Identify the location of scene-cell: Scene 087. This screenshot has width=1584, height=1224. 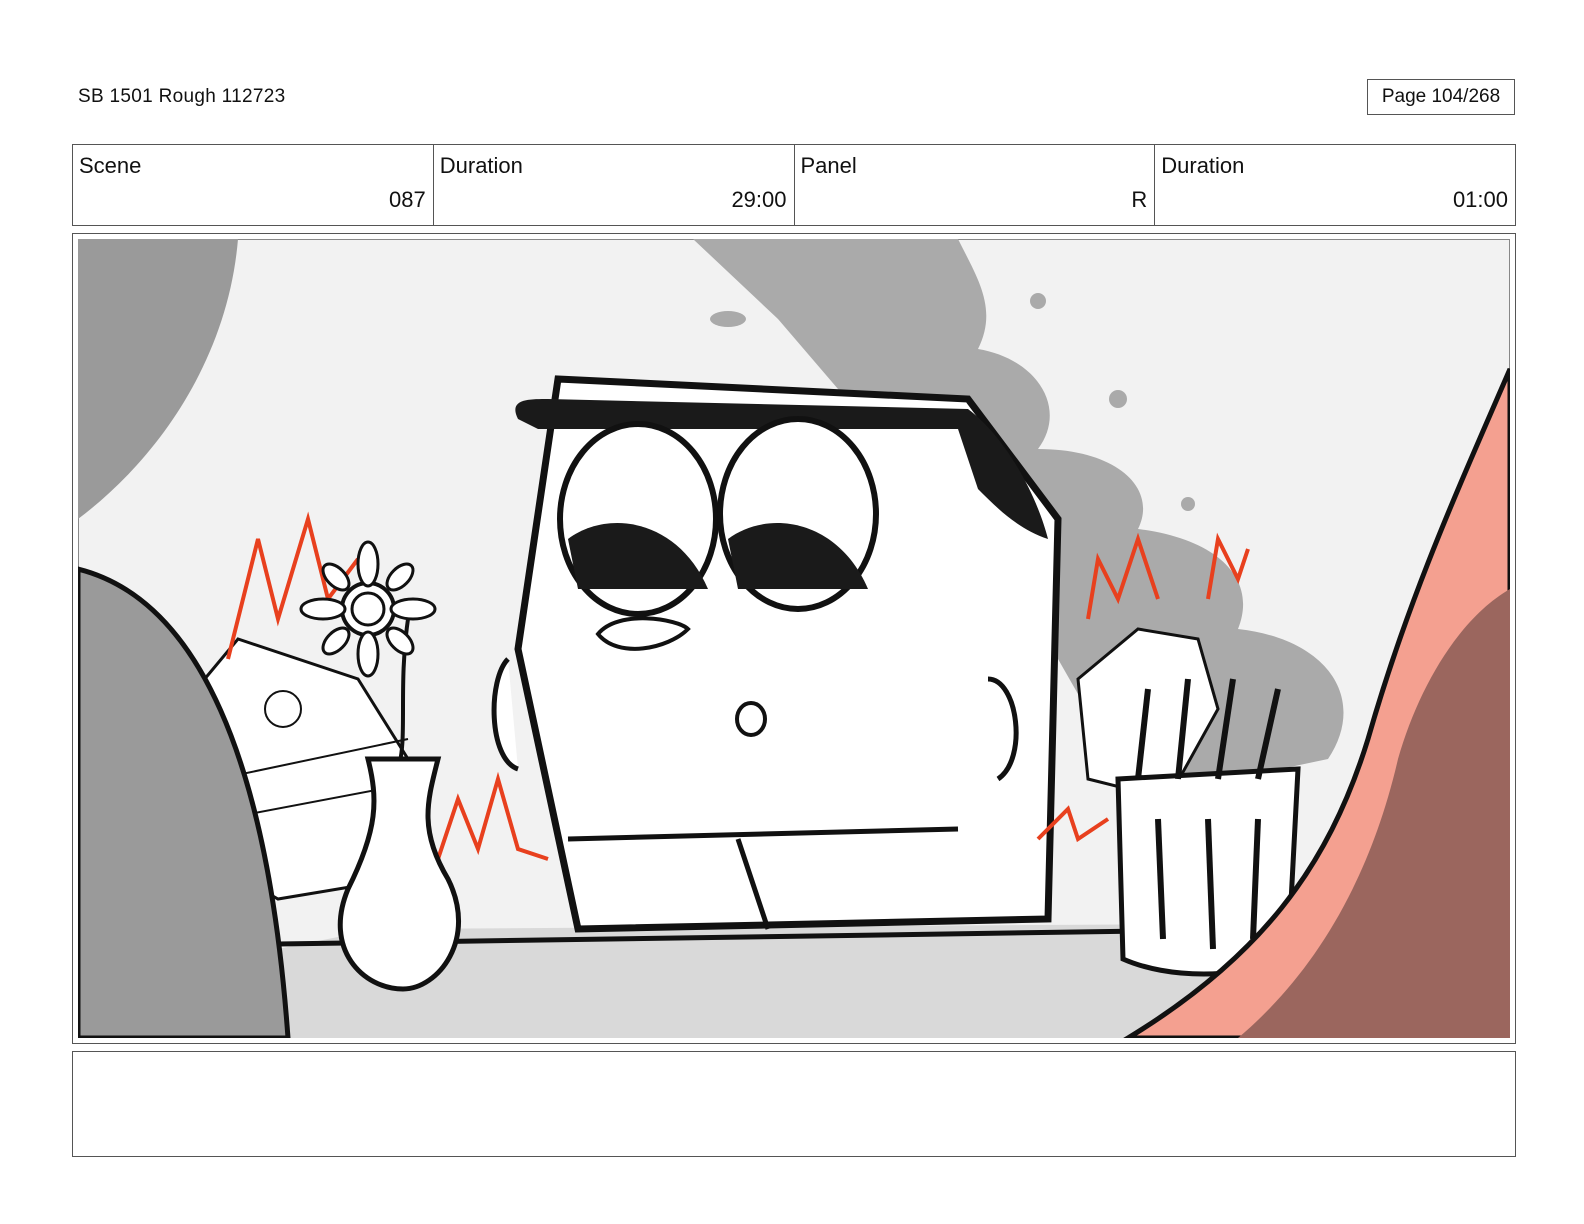
(253, 185).